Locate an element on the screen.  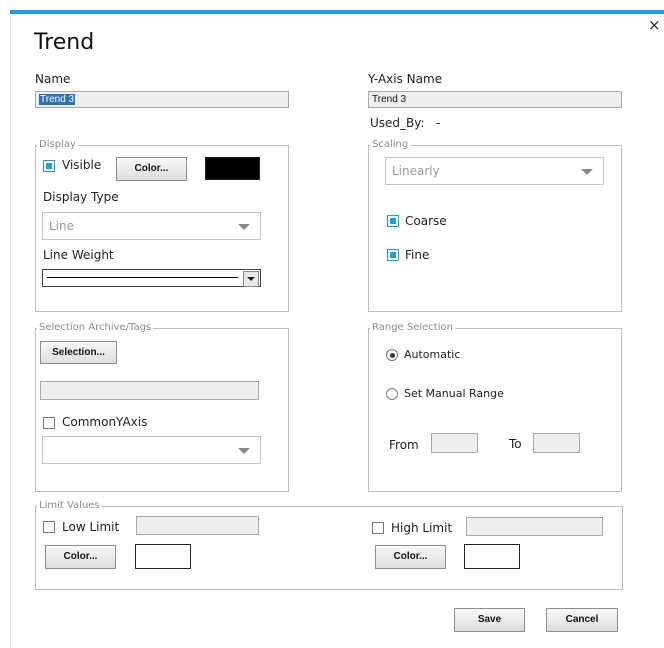
low-limit-label: Low Limit is located at coordinates (91, 527).